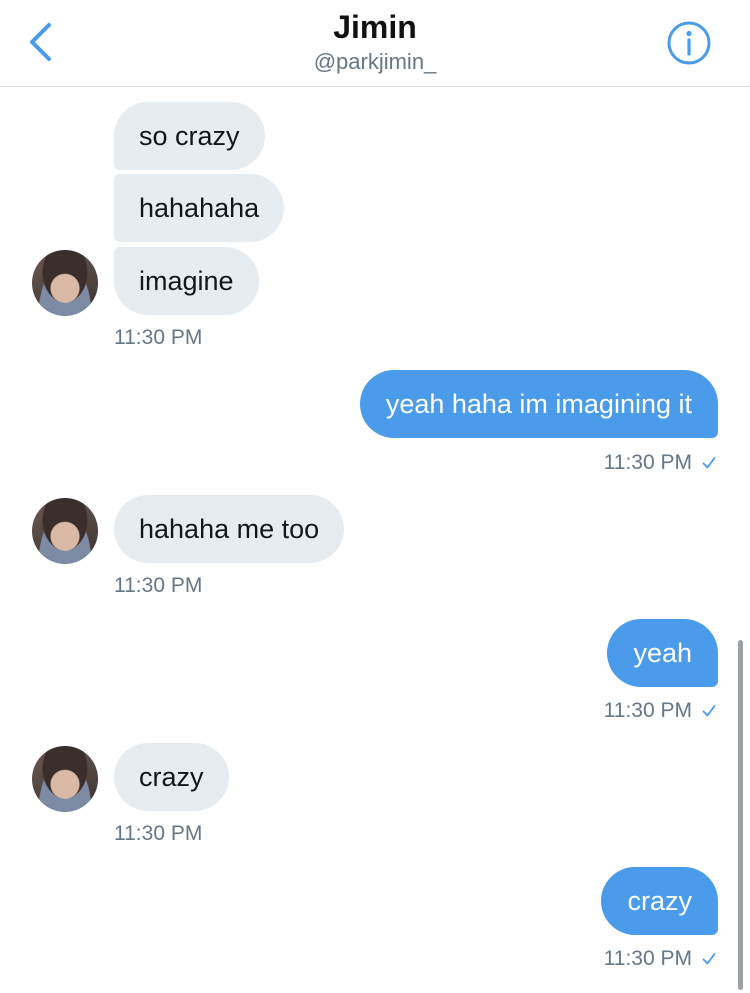  I want to click on info-button, so click(689, 43).